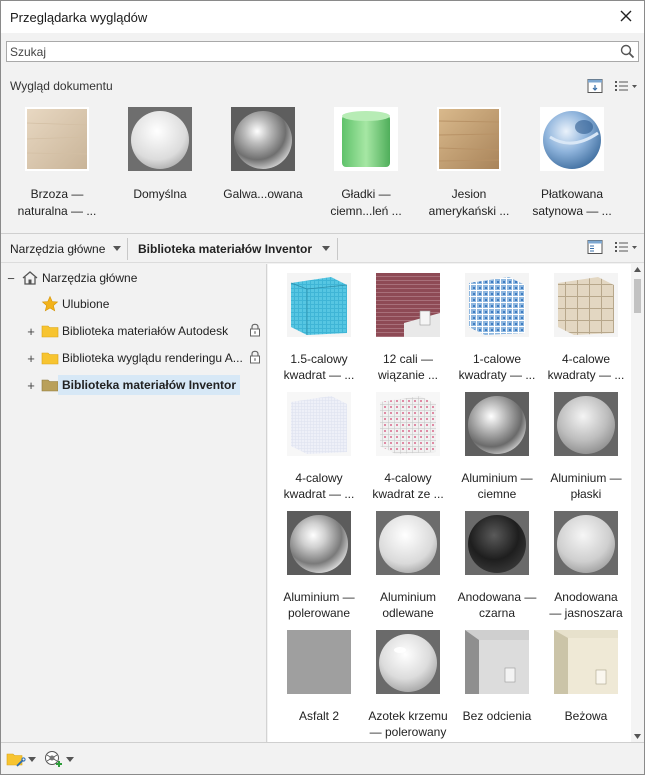 Image resolution: width=645 pixels, height=775 pixels. I want to click on document-appearance-label: Domyślna, so click(160, 194).